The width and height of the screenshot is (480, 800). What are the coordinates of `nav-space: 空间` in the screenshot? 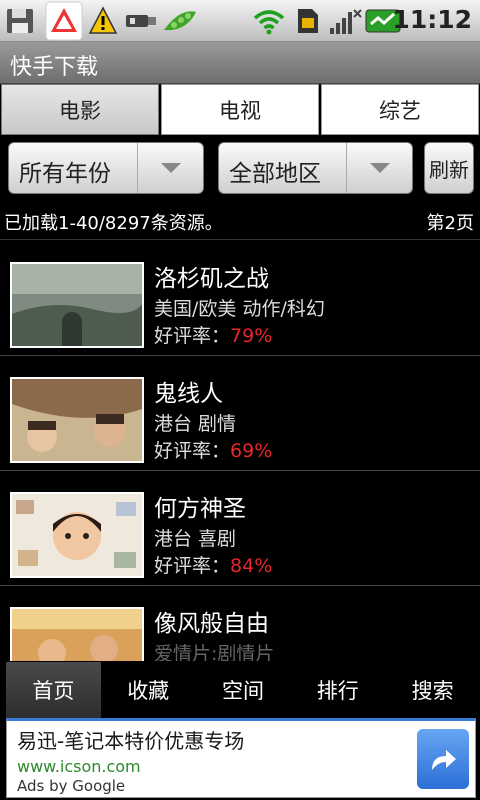 It's located at (243, 690).